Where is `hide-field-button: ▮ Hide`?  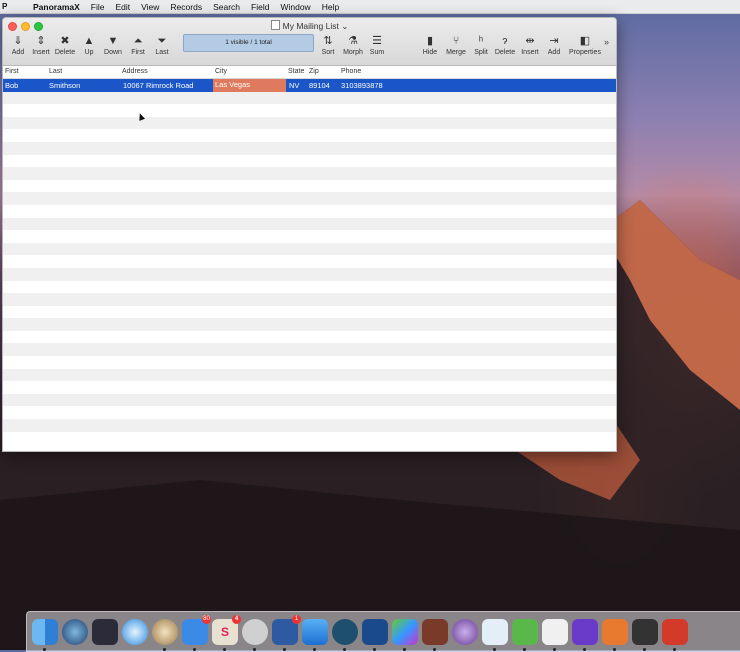
hide-field-button: ▮ Hide is located at coordinates (430, 45).